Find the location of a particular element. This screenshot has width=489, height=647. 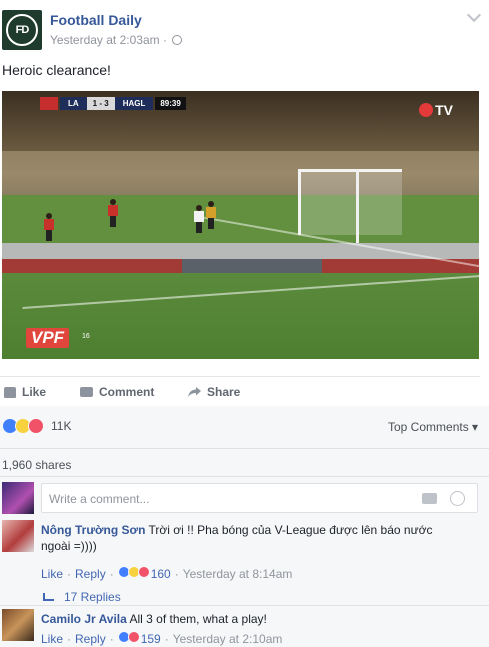

view-replies-link: 17 Replies is located at coordinates (82, 597).